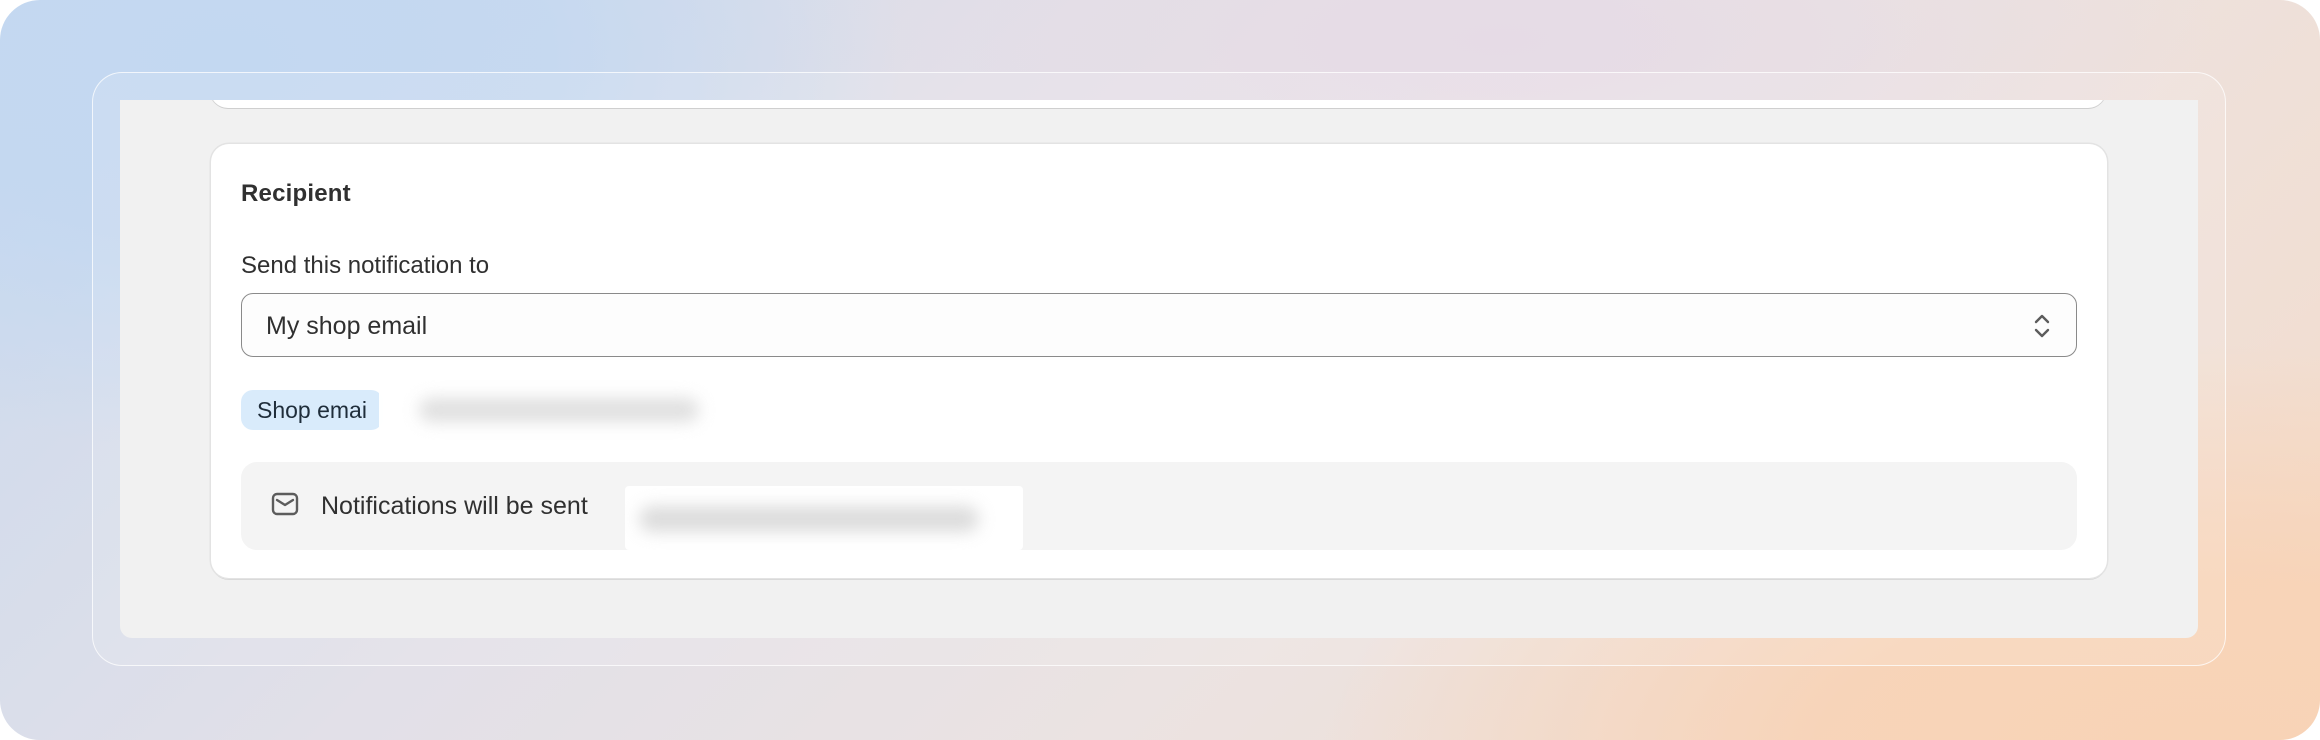  Describe the element at coordinates (365, 265) in the screenshot. I see `send-to-label: Send this notification to` at that location.